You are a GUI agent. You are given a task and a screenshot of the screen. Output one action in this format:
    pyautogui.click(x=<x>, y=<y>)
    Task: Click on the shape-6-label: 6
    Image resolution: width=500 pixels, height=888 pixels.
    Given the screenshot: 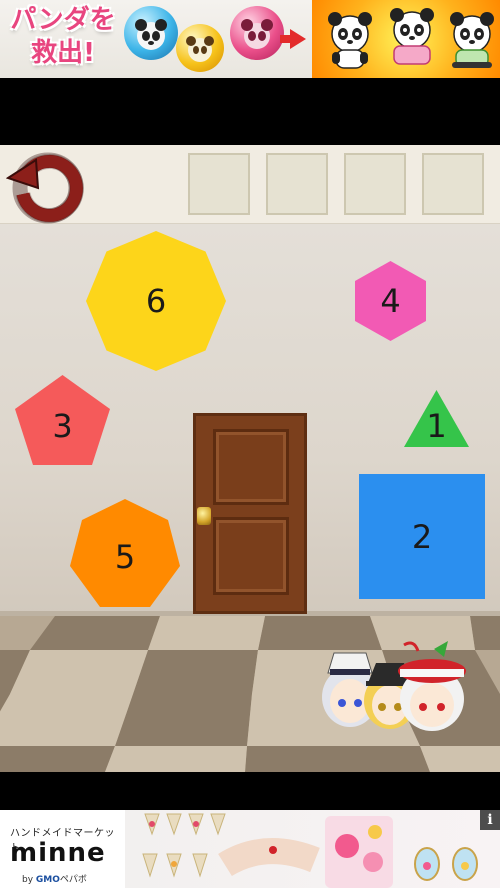 What is the action you would take?
    pyautogui.click(x=156, y=301)
    